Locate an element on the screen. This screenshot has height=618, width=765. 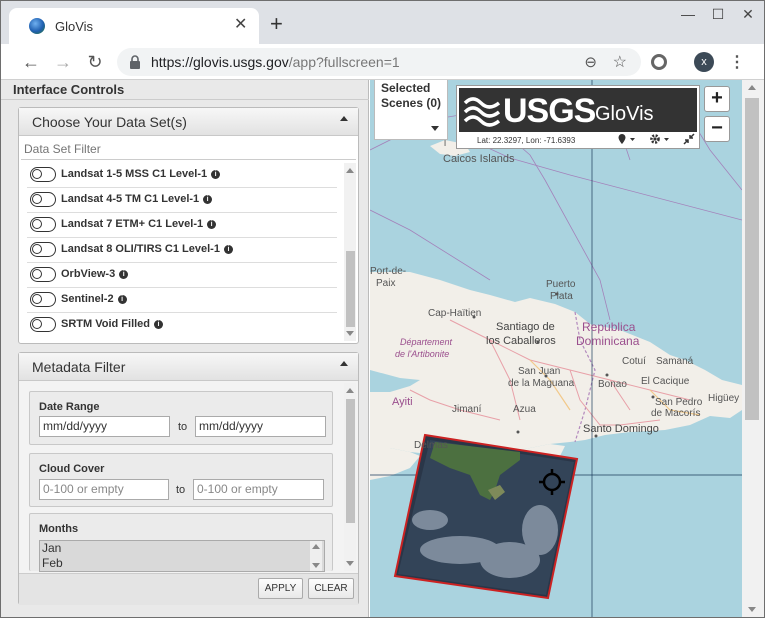
page-scrollbar is located at coordinates (753, 348).